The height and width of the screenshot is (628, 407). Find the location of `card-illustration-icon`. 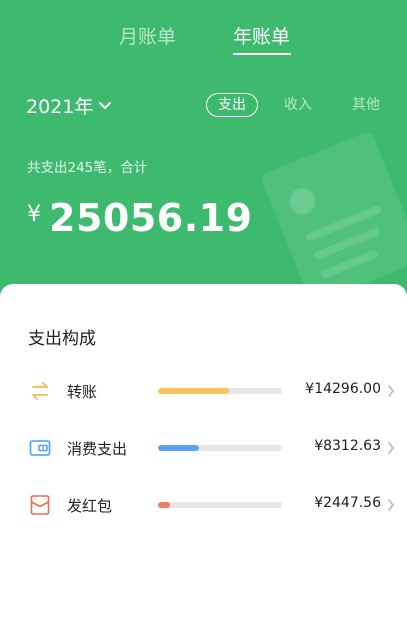

card-illustration-icon is located at coordinates (334, 216).